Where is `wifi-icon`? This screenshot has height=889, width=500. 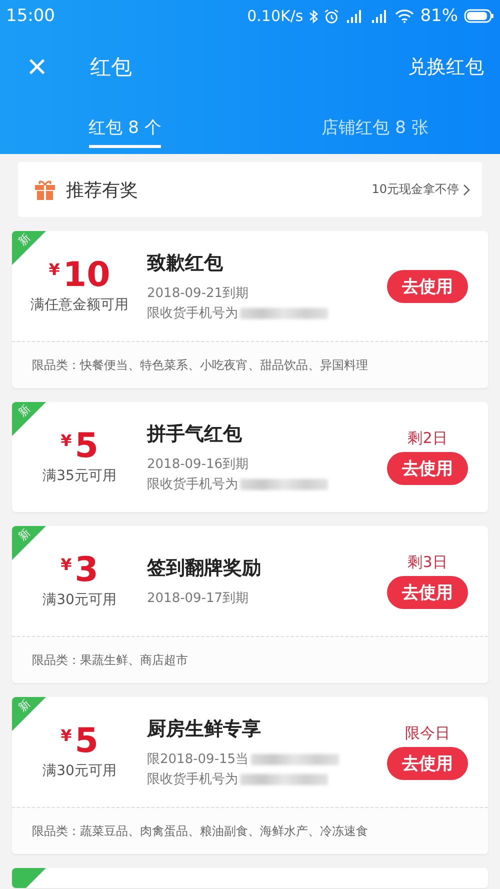 wifi-icon is located at coordinates (404, 16).